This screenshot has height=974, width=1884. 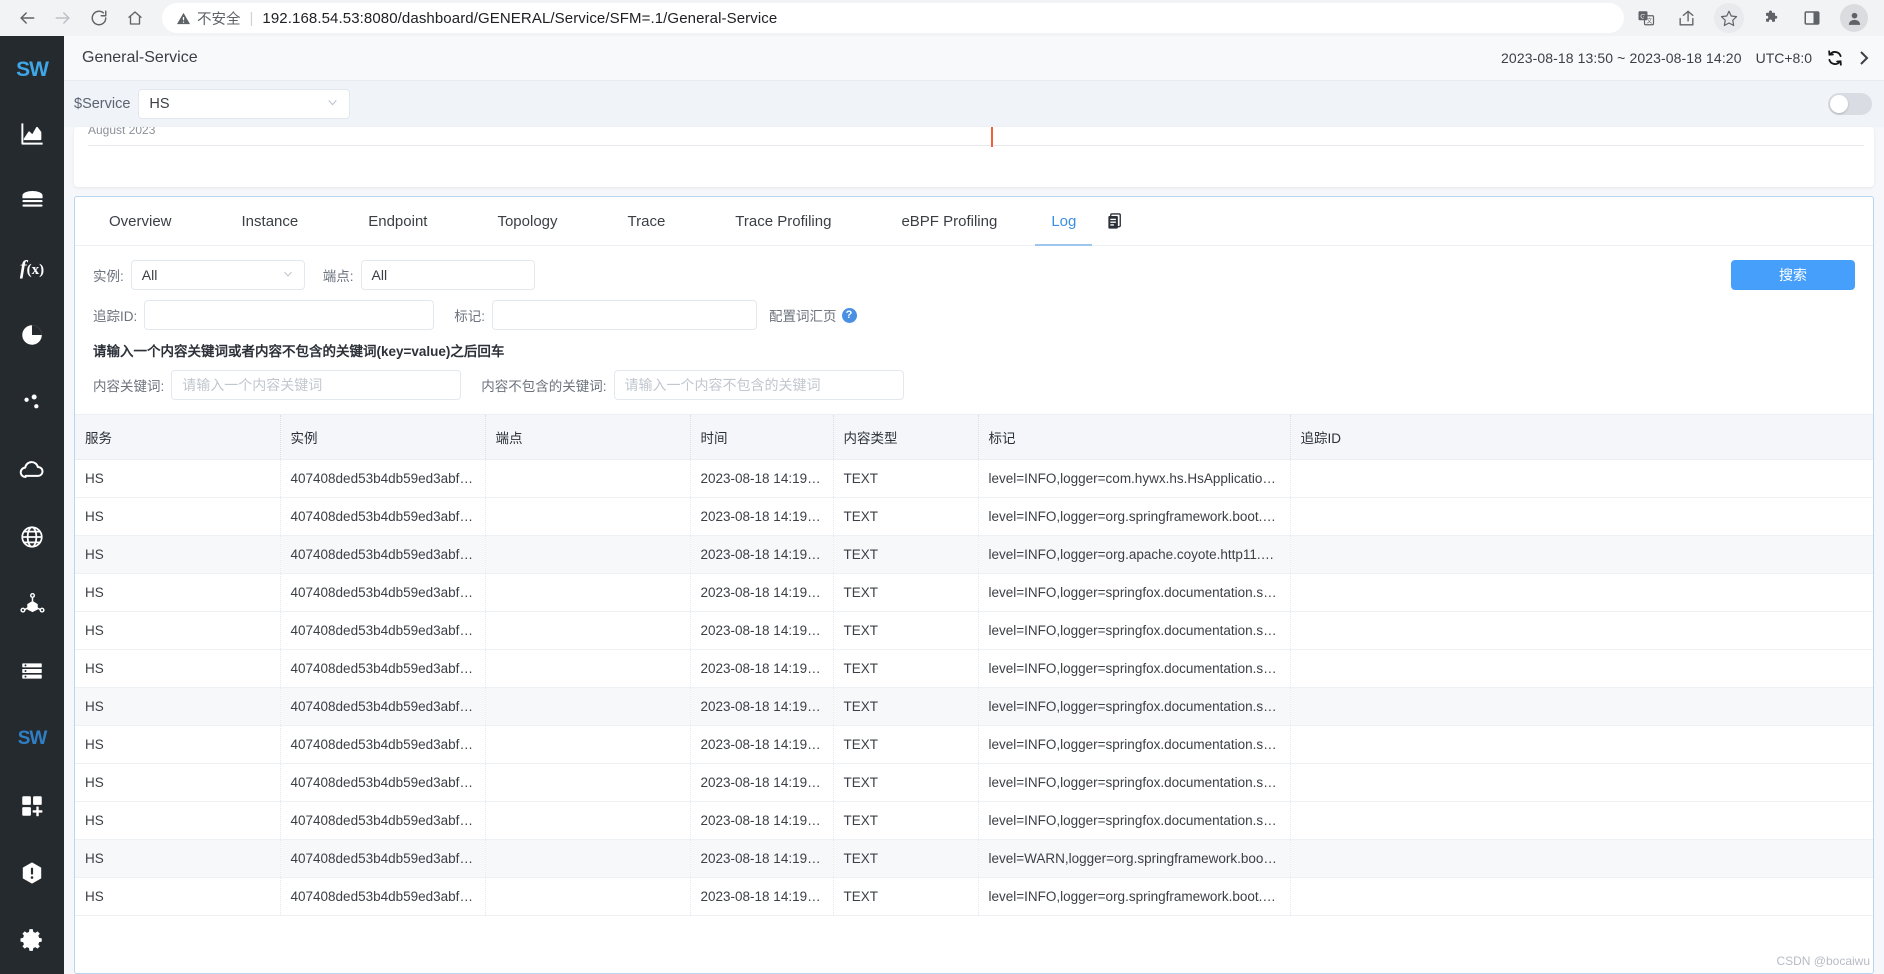 What do you see at coordinates (32, 536) in the screenshot?
I see `sidebar-item-globe` at bounding box center [32, 536].